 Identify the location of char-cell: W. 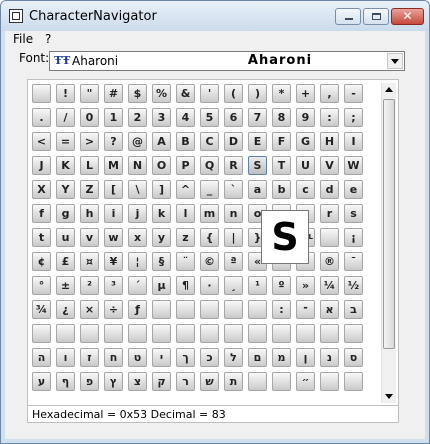
(353, 165).